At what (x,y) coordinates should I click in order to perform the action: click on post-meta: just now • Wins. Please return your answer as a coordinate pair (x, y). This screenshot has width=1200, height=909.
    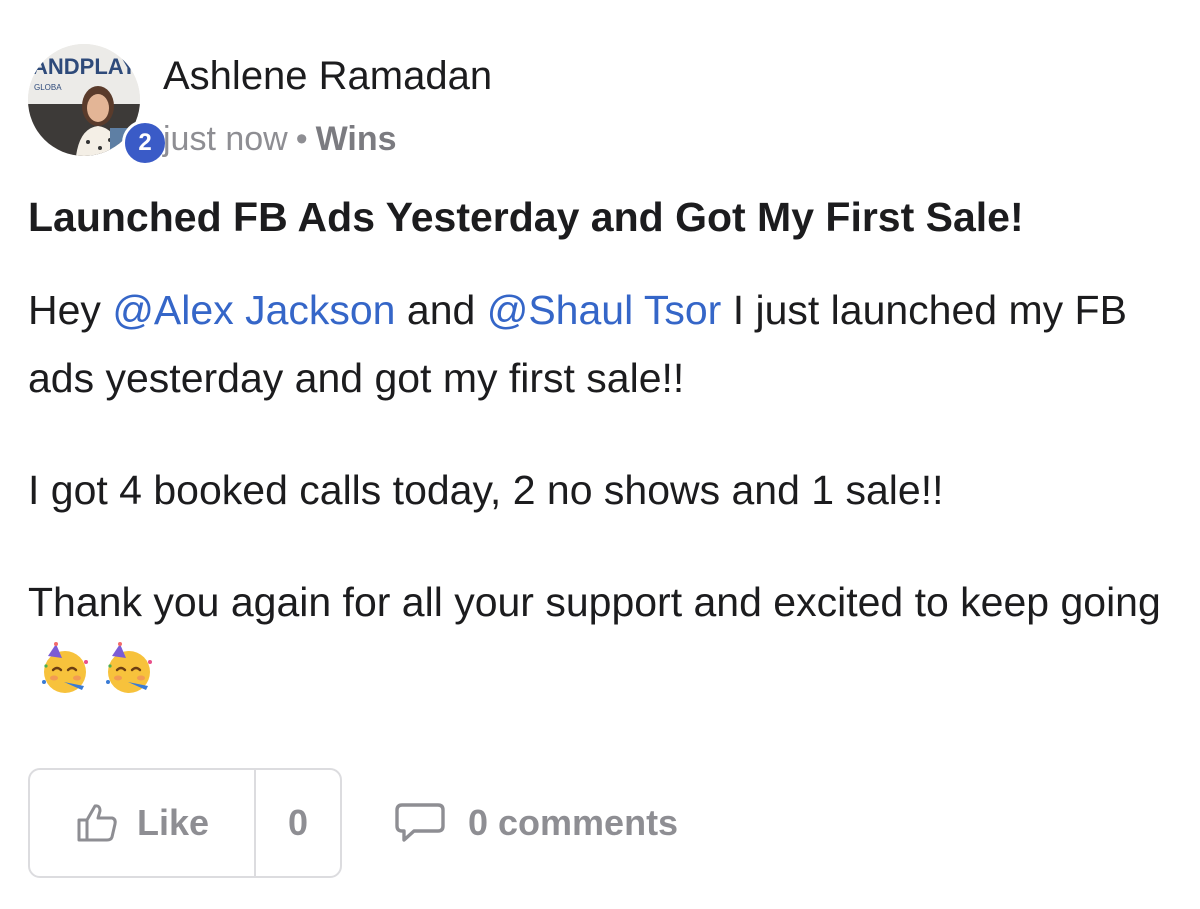
    Looking at the image, I should click on (280, 139).